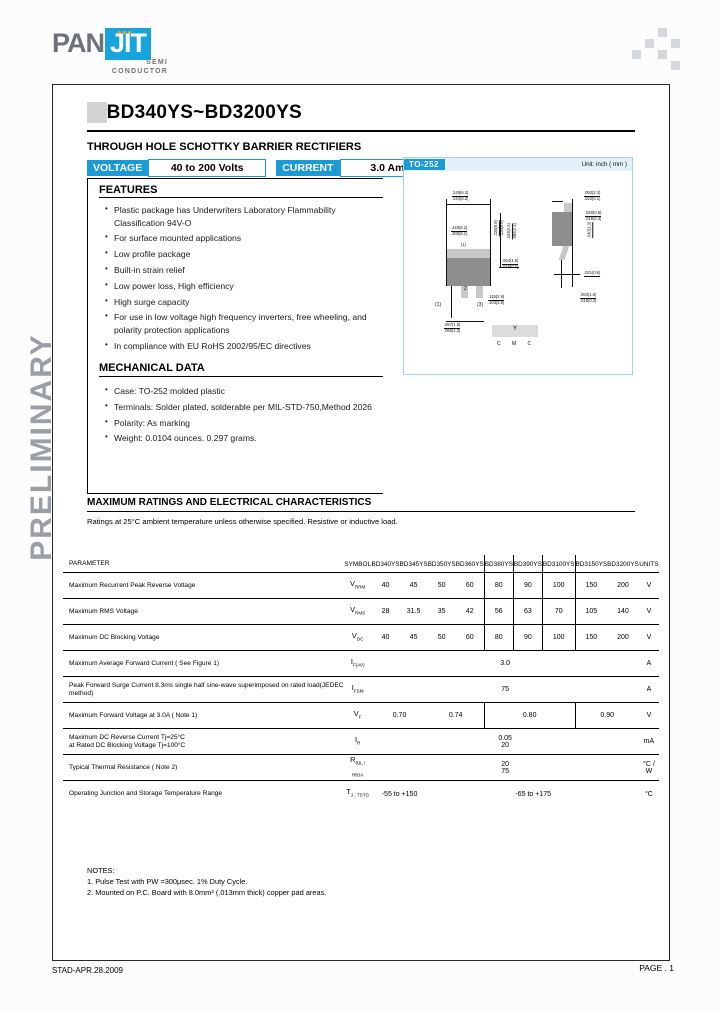  What do you see at coordinates (648, 689) in the screenshot?
I see `row-unit: A` at bounding box center [648, 689].